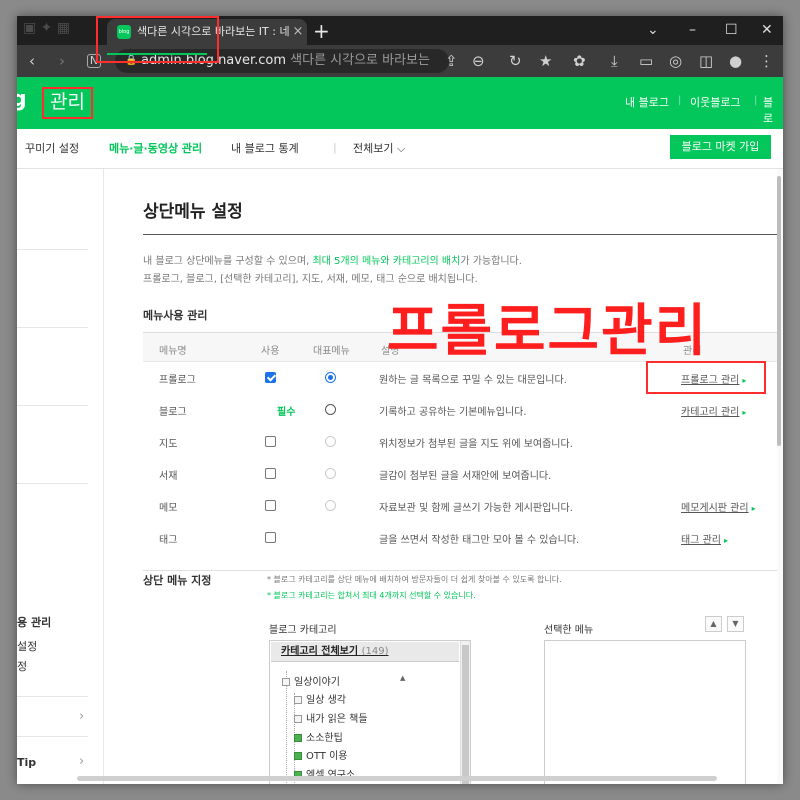 The height and width of the screenshot is (800, 800). I want to click on tab-view-all: 전체보기 ⌵, so click(379, 148).